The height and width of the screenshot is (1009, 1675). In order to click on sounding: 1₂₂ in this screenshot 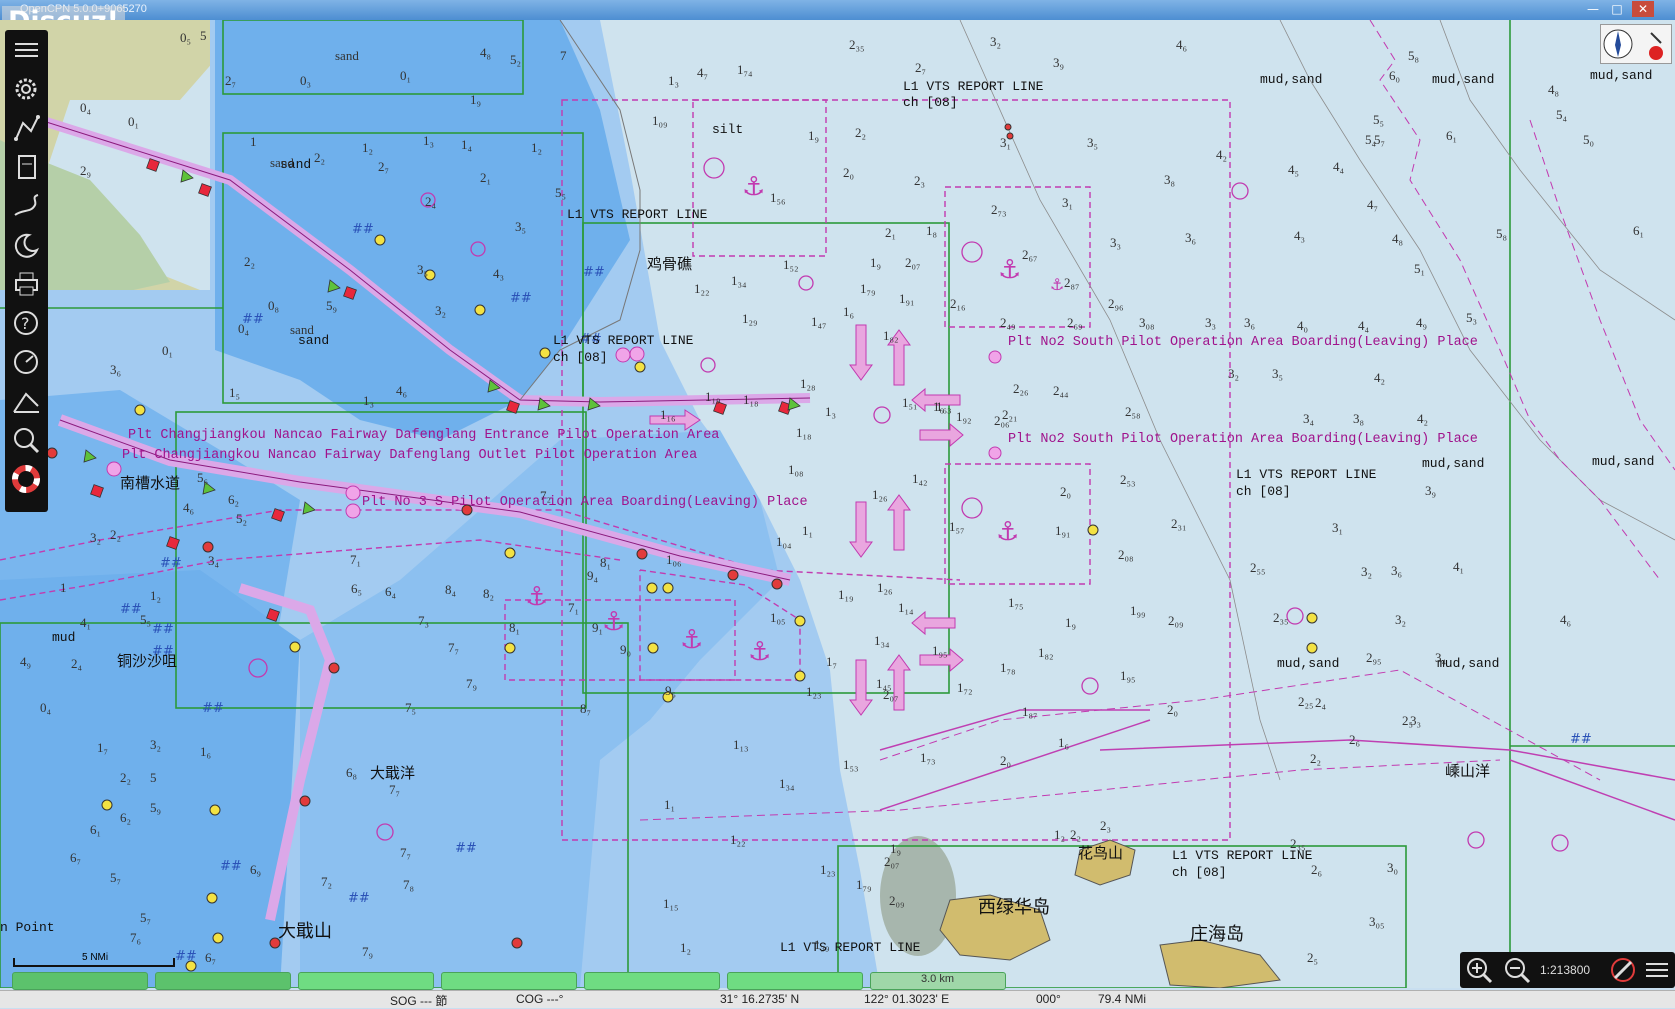, I will do `click(702, 288)`.